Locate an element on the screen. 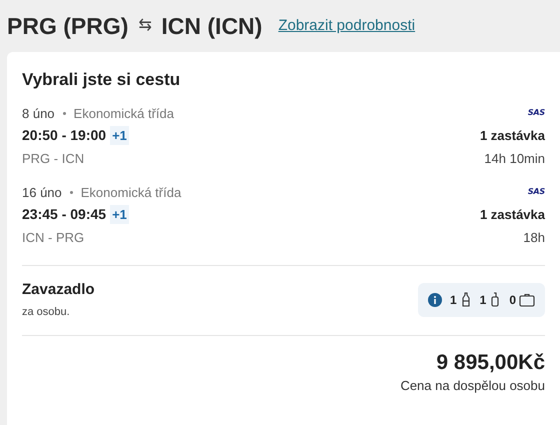 This screenshot has width=560, height=425. swap-icon: ⇆ is located at coordinates (145, 26).